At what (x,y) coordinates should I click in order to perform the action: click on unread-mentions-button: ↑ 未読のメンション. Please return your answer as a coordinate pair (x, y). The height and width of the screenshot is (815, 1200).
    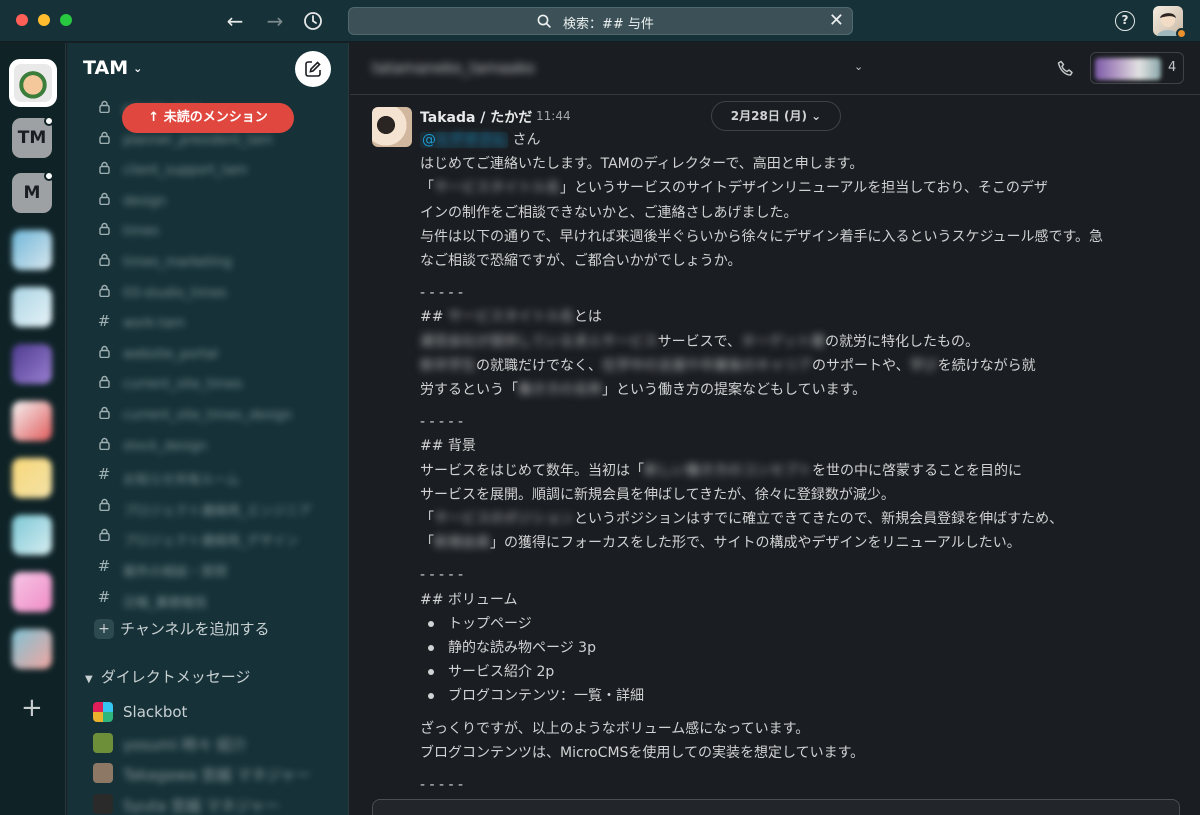
    Looking at the image, I should click on (208, 118).